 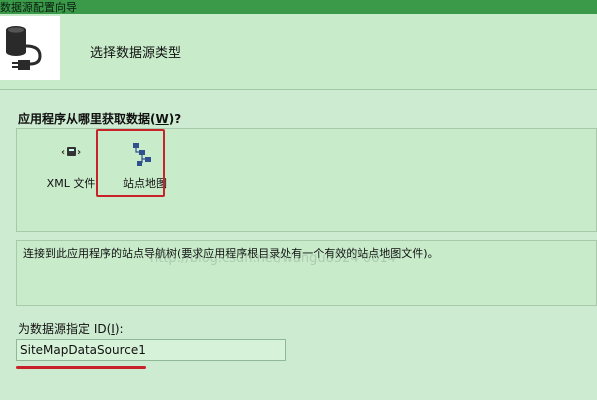 I want to click on datasource-id-label-suffix: ):, so click(x=119, y=329).